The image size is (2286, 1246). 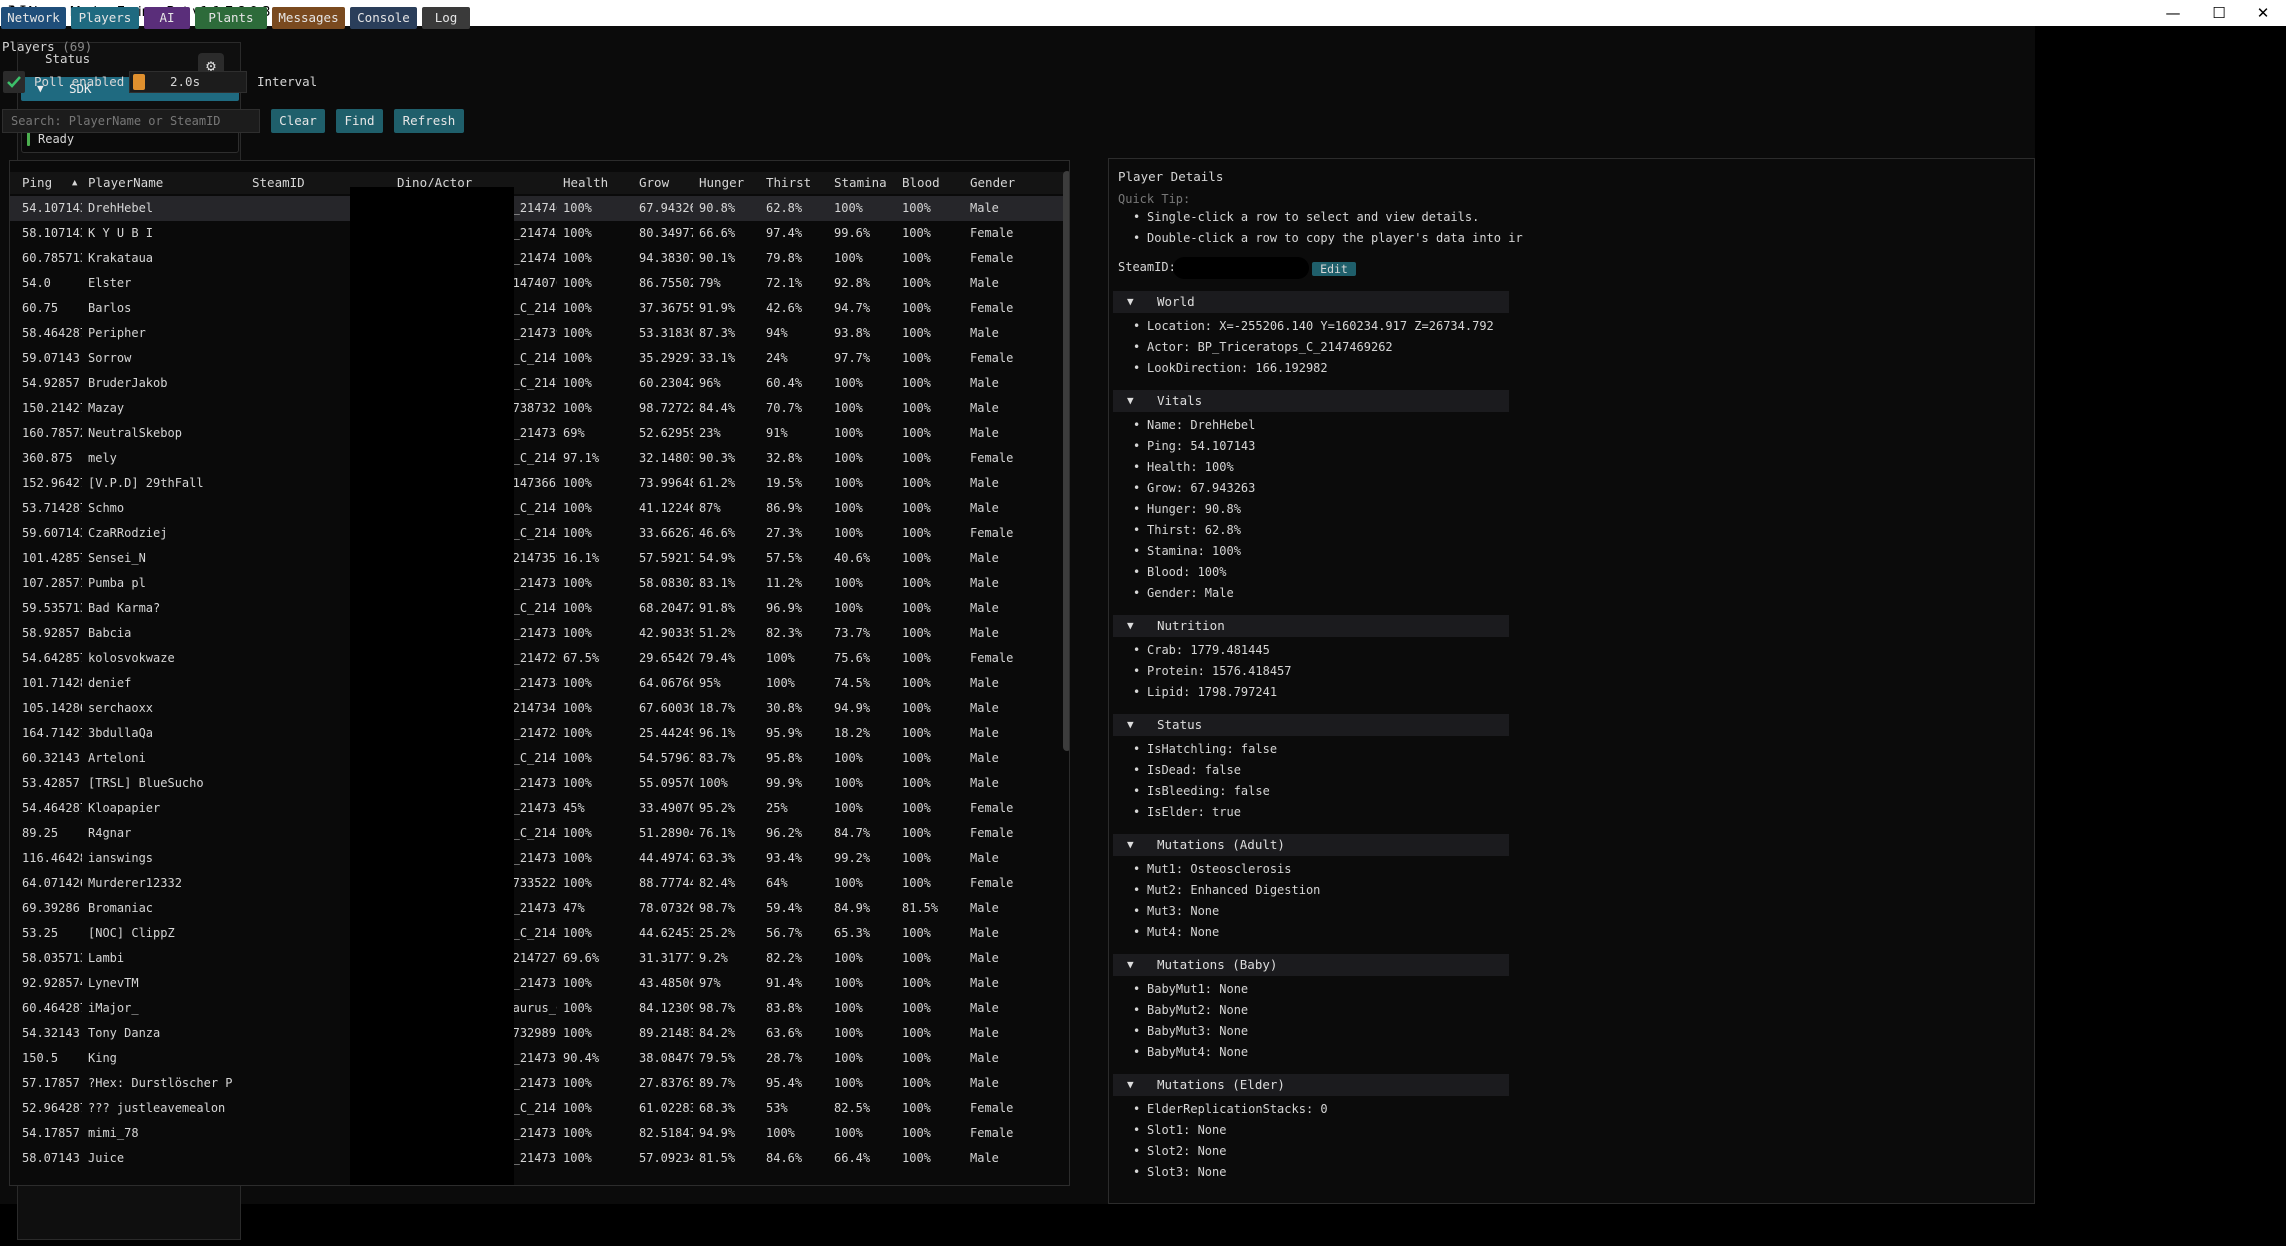 I want to click on cell-playername: CzaRRodziej, so click(x=128, y=533).